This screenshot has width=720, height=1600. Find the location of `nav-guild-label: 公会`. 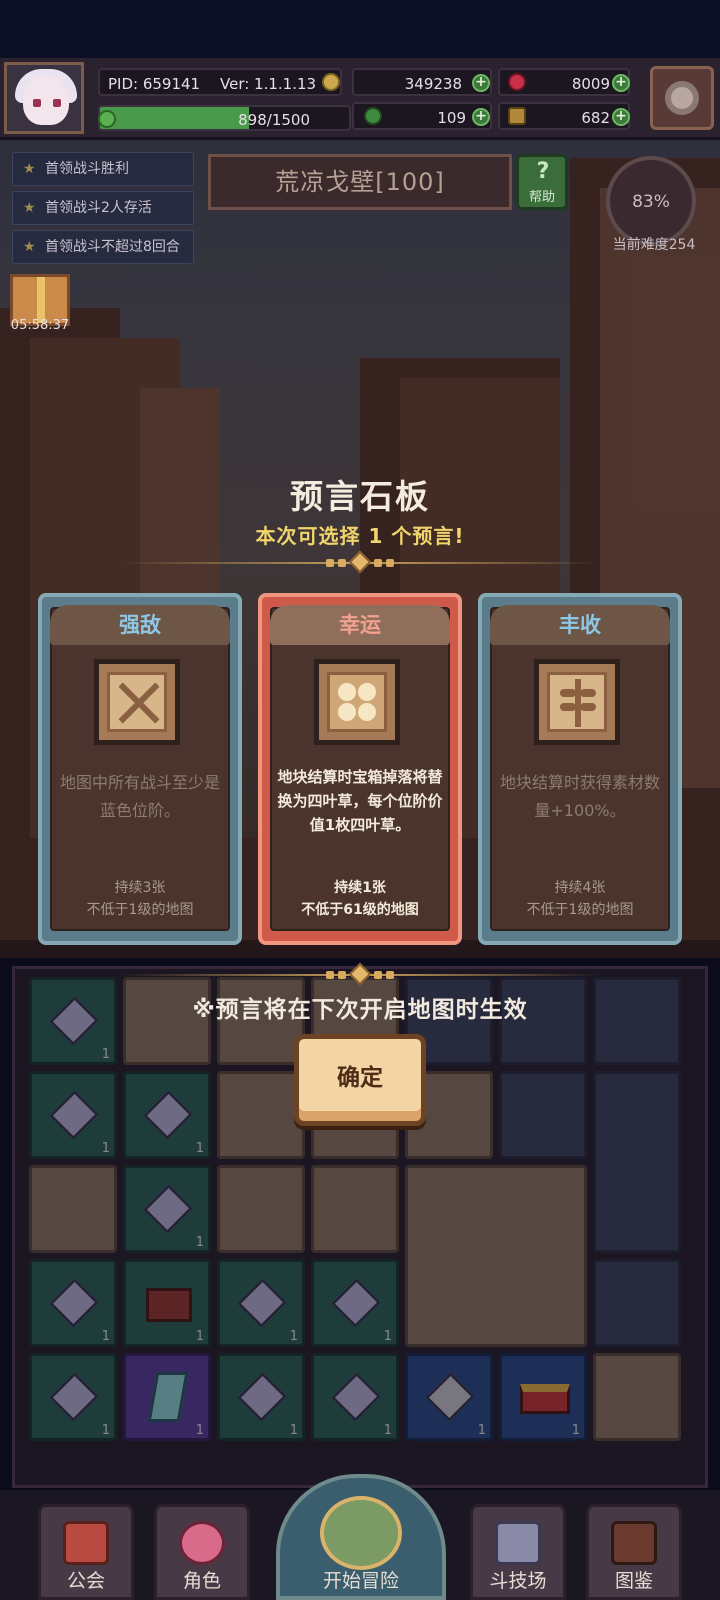

nav-guild-label: 公会 is located at coordinates (85, 1581).